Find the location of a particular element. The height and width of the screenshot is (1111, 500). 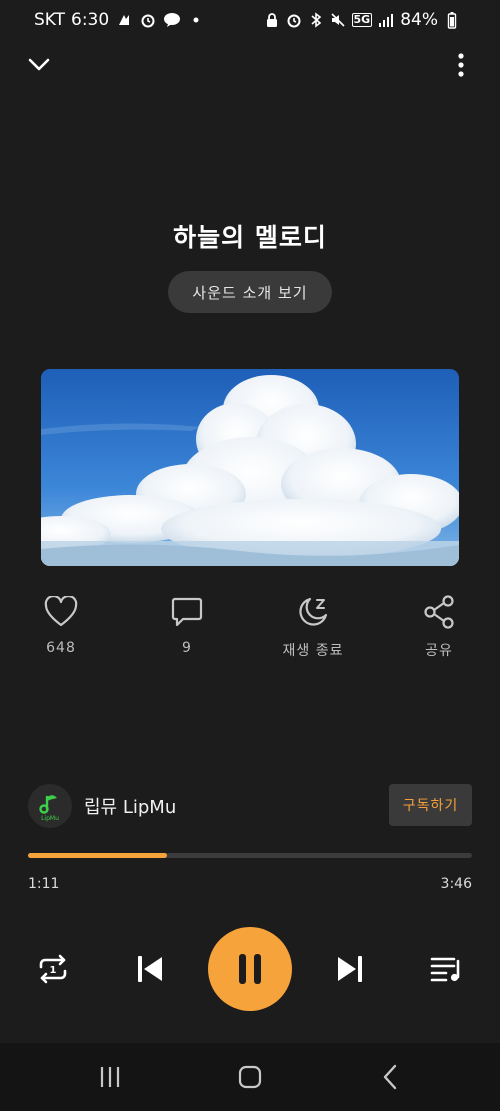

more-vertical-icon is located at coordinates (461, 65).